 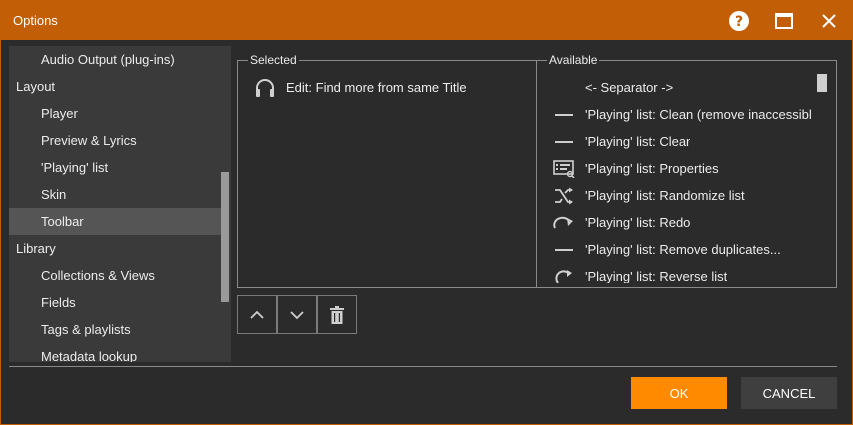 What do you see at coordinates (638, 222) in the screenshot?
I see `list-item-label: 'Playing' list: Redo` at bounding box center [638, 222].